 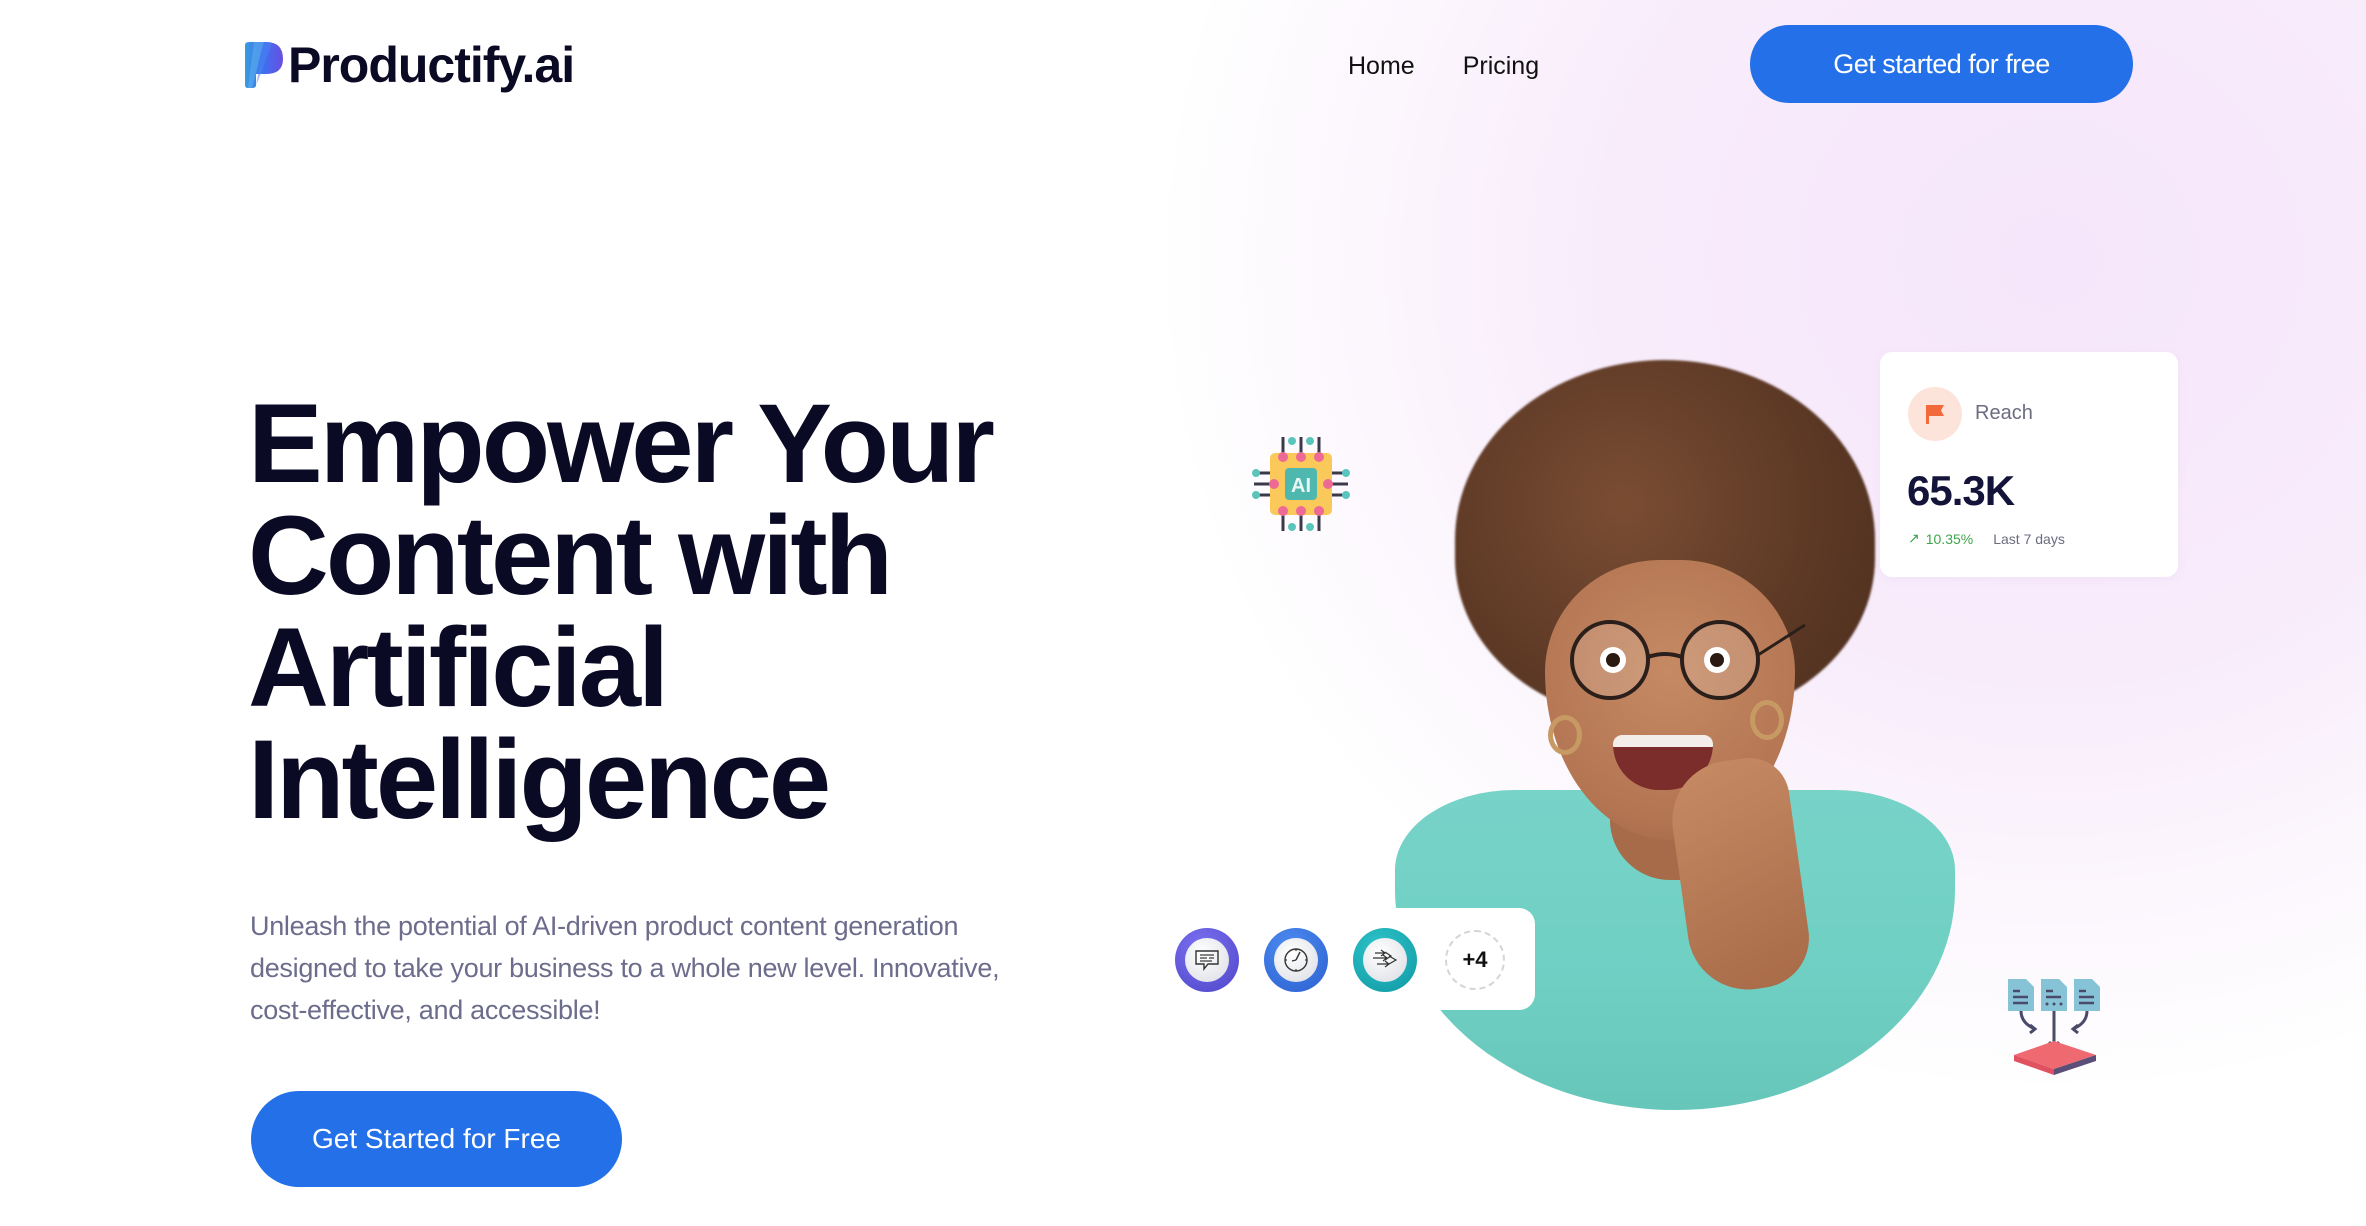 I want to click on get-started-nav-button: Get started for free, so click(x=1941, y=64).